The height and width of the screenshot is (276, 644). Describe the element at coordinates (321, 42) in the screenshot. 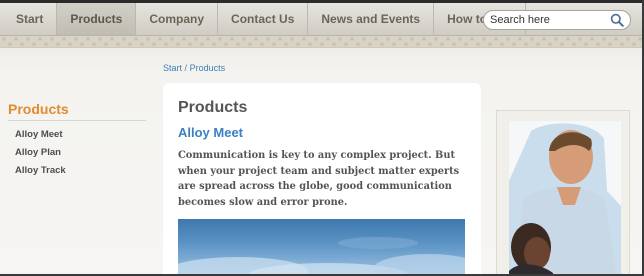

I see `decorative-pattern-strip` at that location.